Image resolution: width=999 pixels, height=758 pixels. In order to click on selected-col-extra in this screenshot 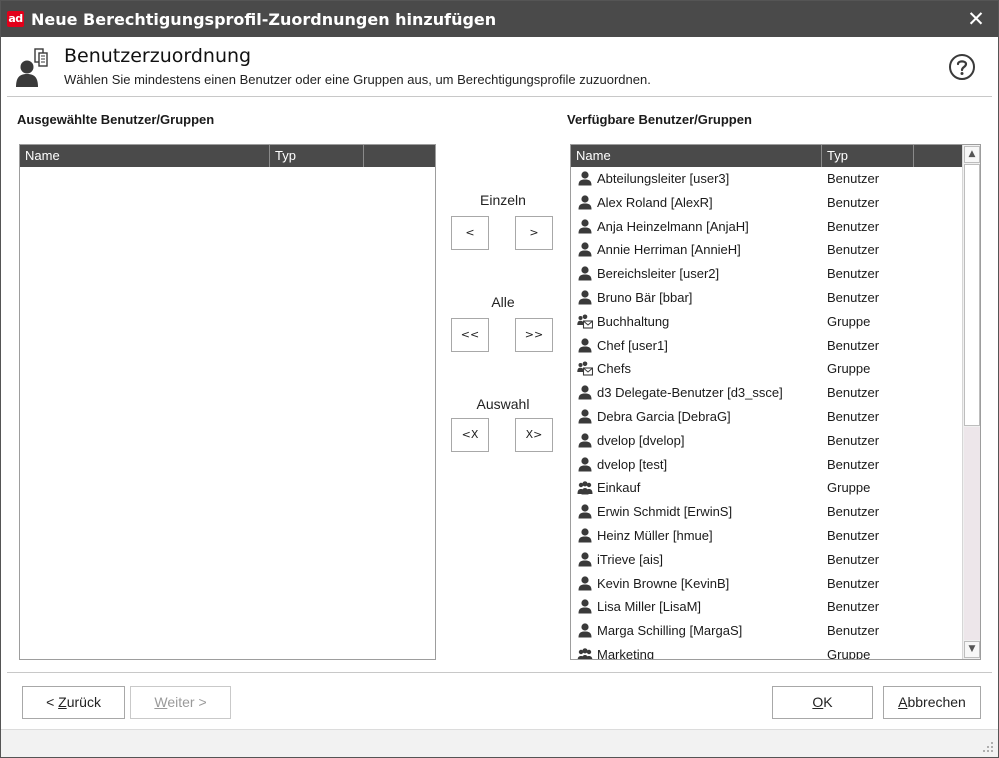, I will do `click(399, 156)`.